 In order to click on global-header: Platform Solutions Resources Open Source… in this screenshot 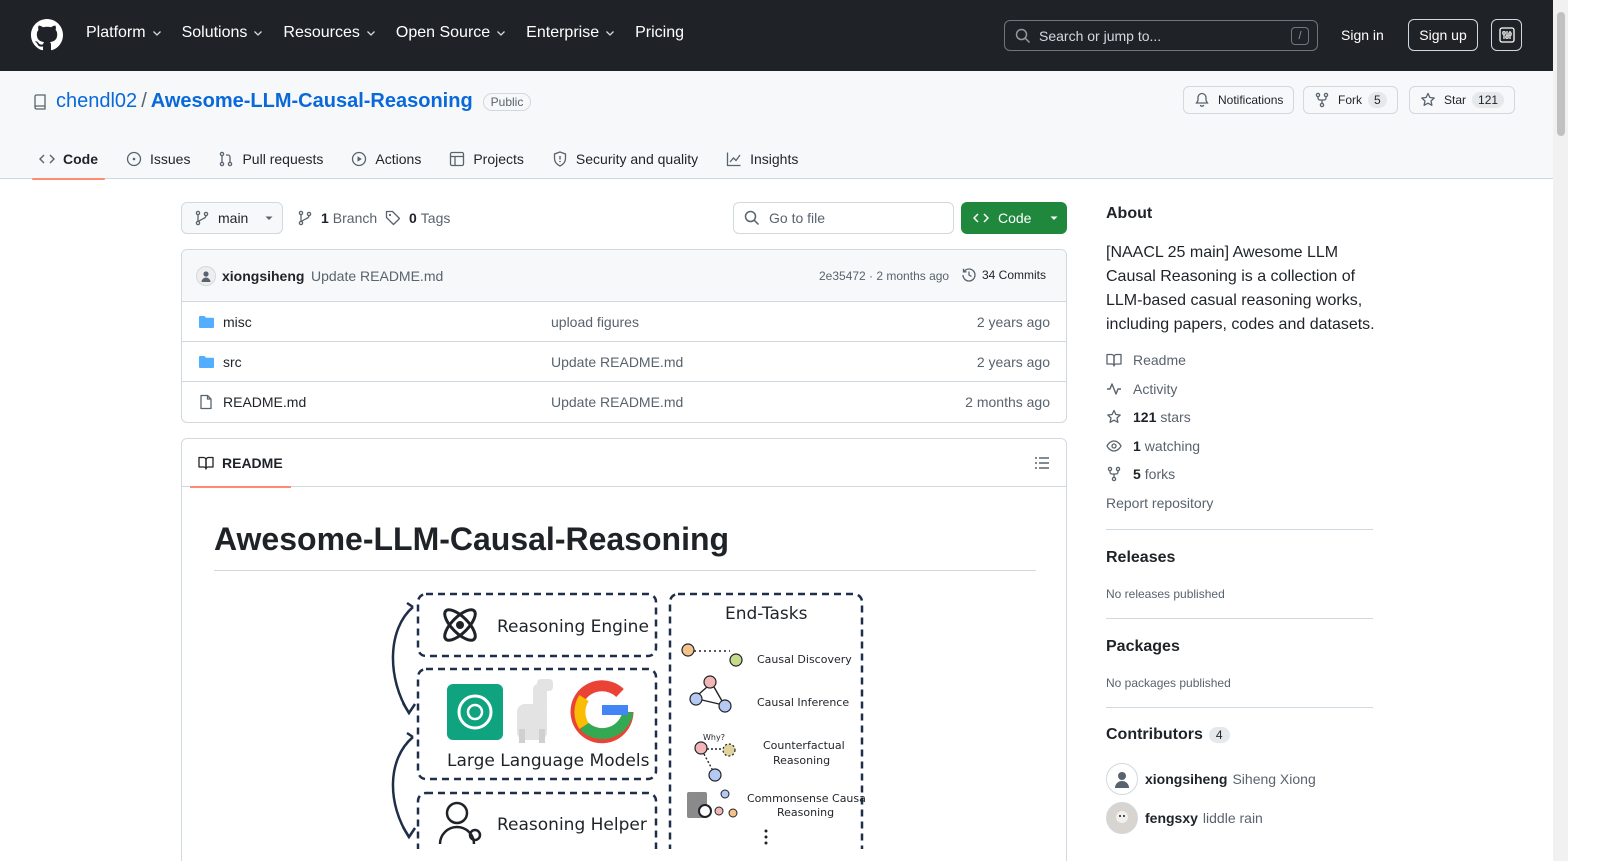, I will do `click(776, 35)`.